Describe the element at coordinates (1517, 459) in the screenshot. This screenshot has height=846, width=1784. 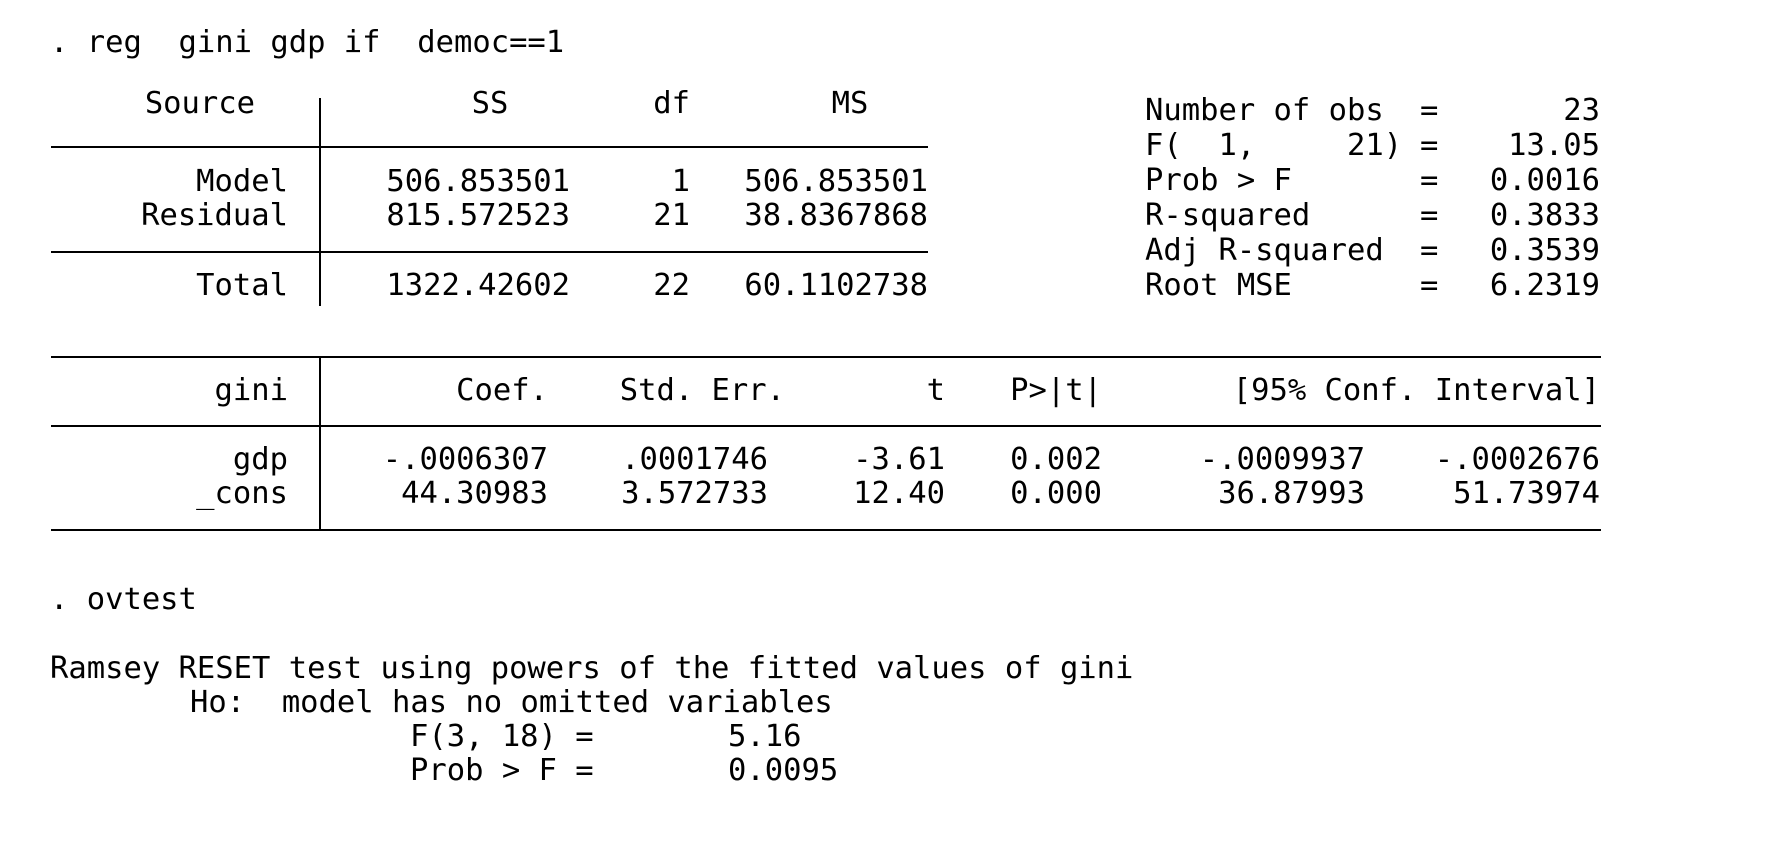
I see `coef-row-gdp-ci-high: -.0002676` at that location.